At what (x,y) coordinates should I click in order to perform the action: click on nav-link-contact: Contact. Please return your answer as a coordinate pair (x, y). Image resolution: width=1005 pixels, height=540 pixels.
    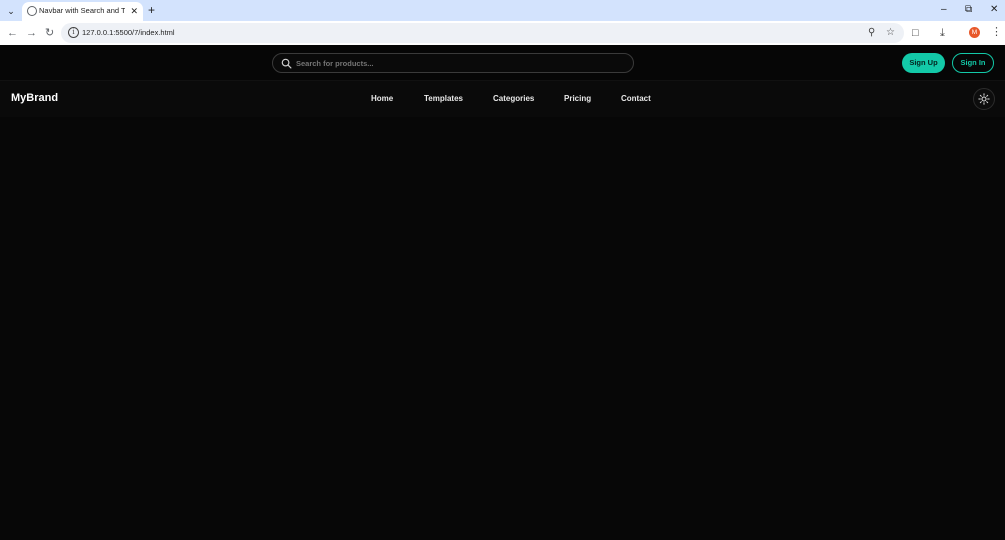
    Looking at the image, I should click on (636, 98).